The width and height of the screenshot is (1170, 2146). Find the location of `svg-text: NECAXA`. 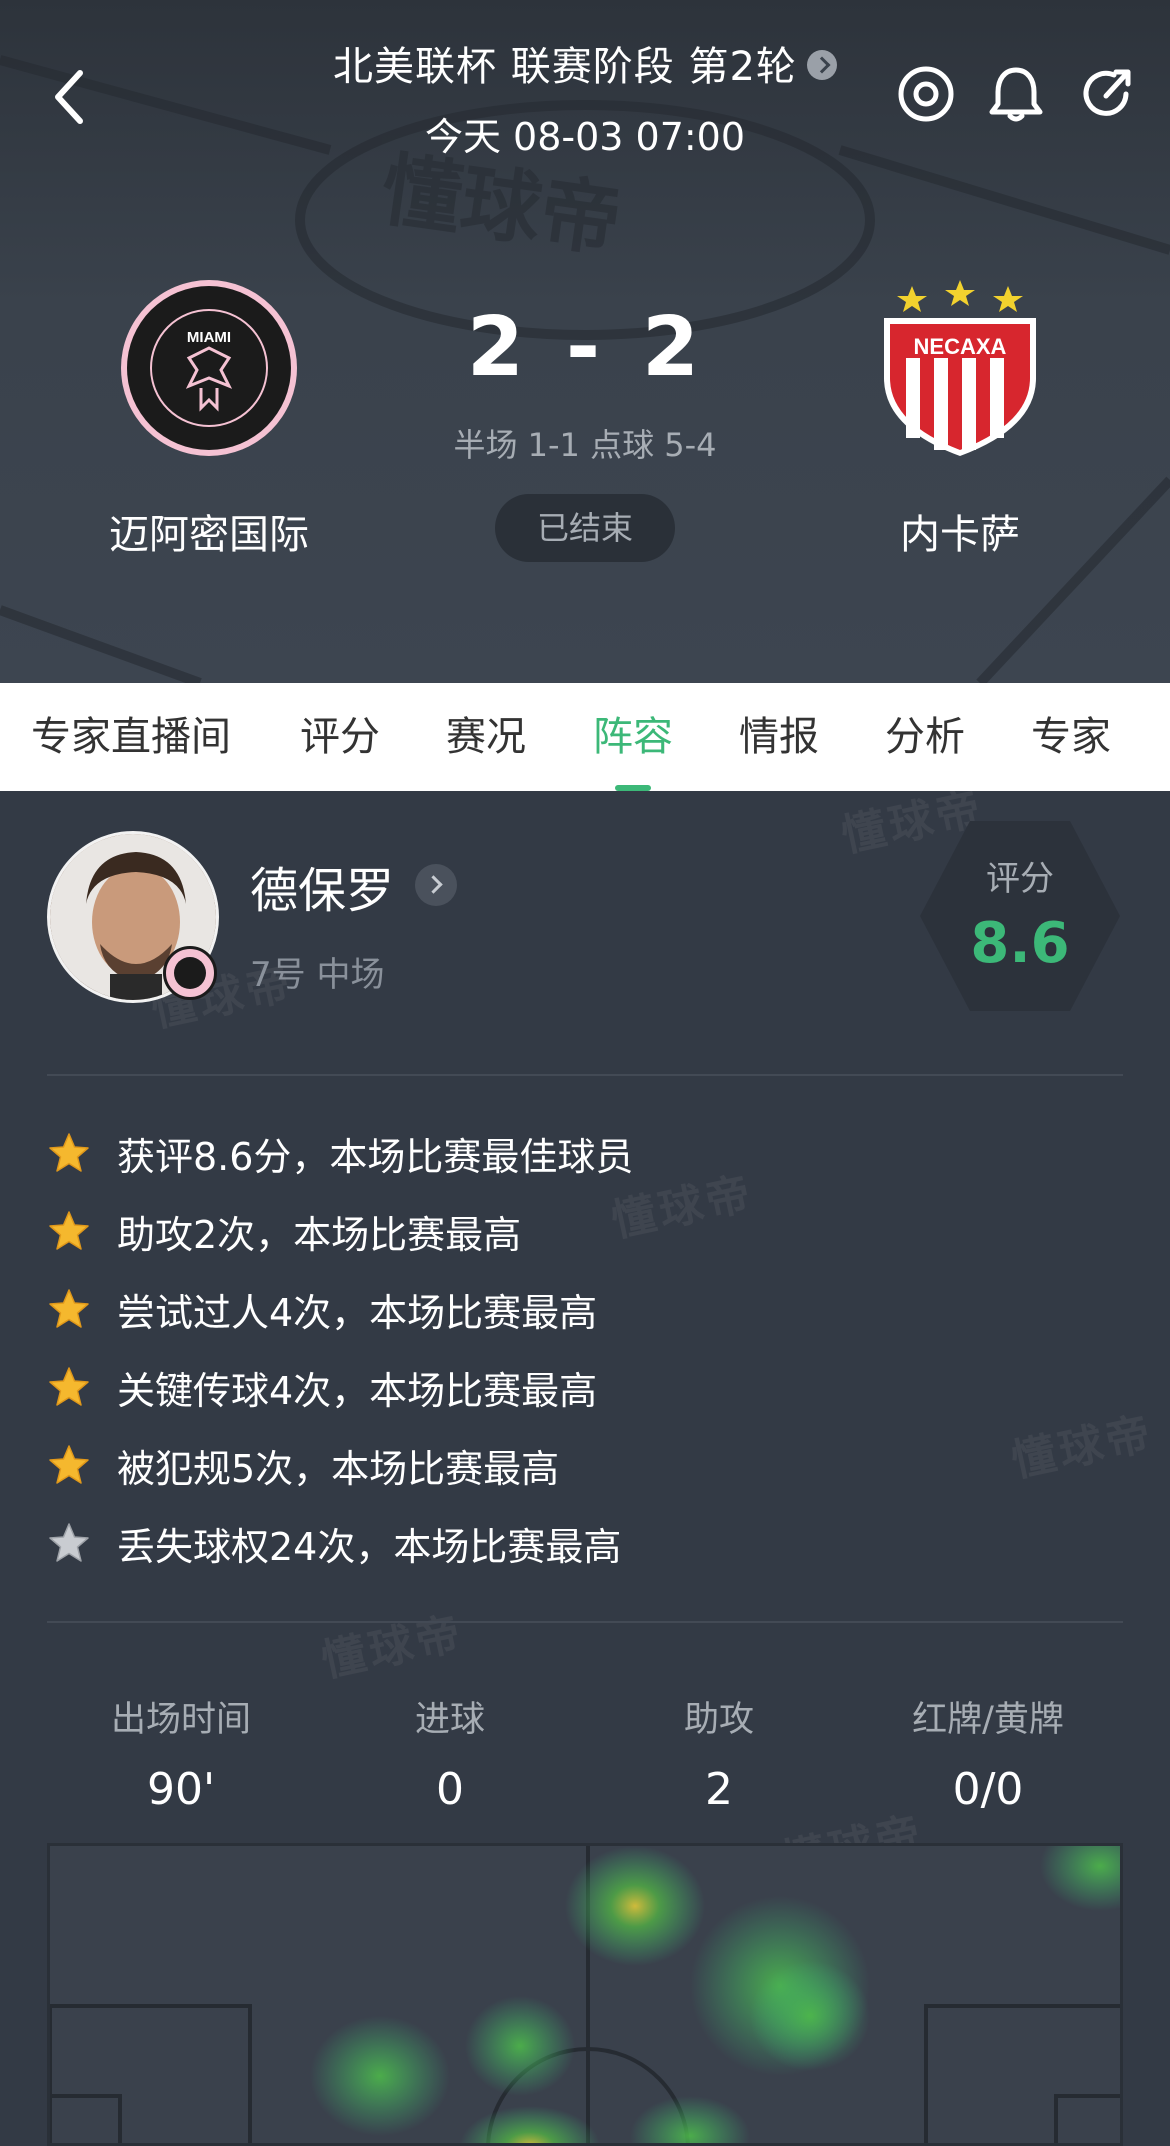

svg-text: NECAXA is located at coordinates (960, 346).